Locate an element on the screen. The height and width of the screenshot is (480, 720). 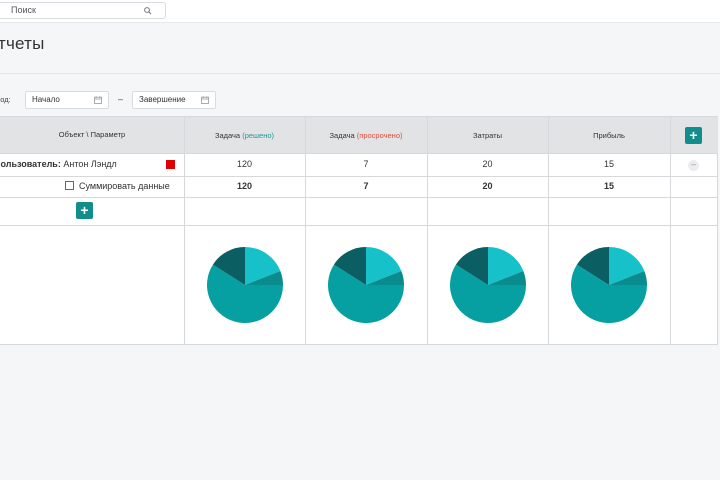
end-date-field: Завершение is located at coordinates (174, 100).